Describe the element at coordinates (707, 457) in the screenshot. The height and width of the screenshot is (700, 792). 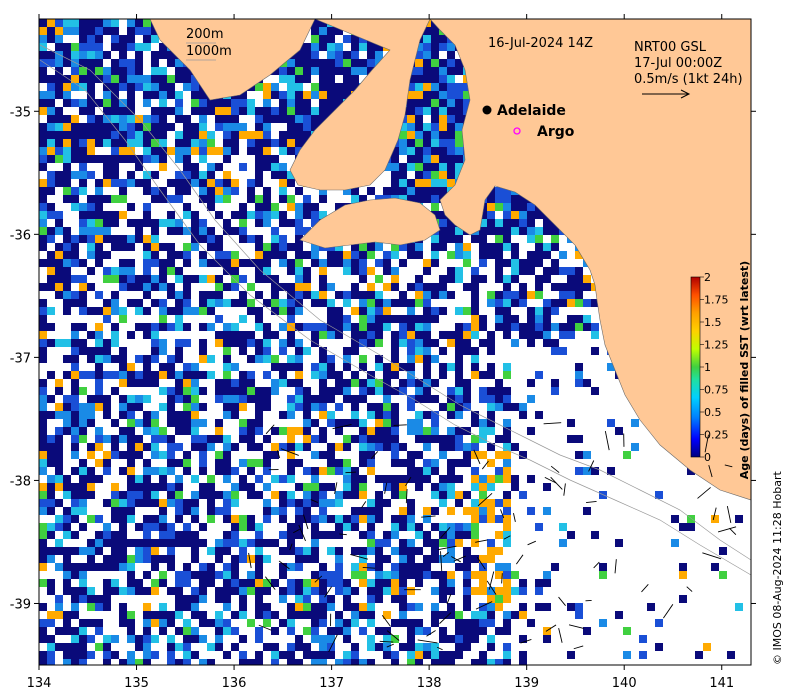
I see `colorbar-tick-label: 0` at that location.